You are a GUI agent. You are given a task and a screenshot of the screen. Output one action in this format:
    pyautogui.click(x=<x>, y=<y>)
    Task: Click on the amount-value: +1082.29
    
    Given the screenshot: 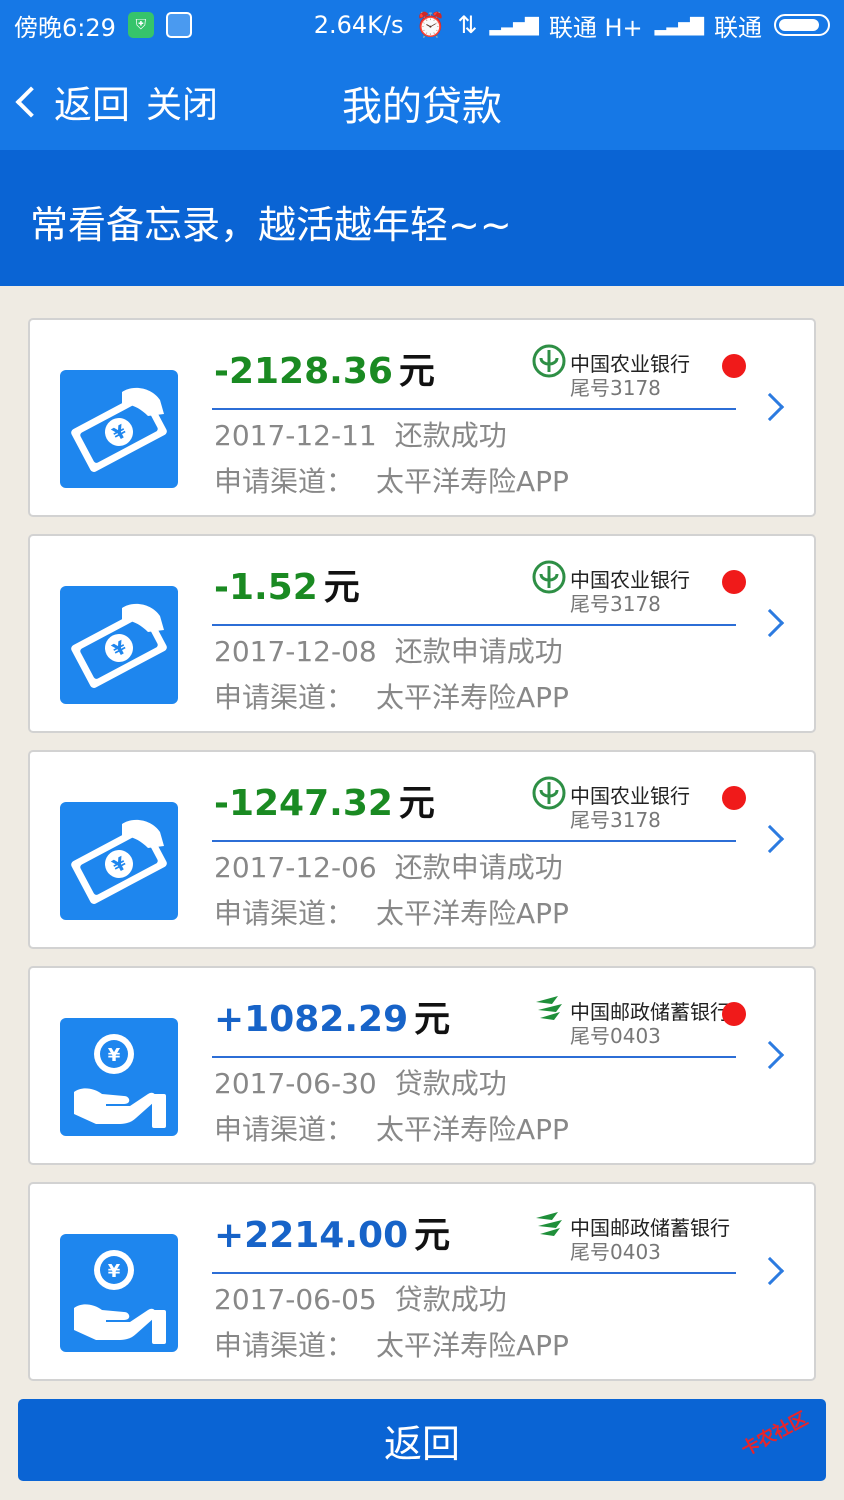 What is the action you would take?
    pyautogui.click(x=311, y=1019)
    